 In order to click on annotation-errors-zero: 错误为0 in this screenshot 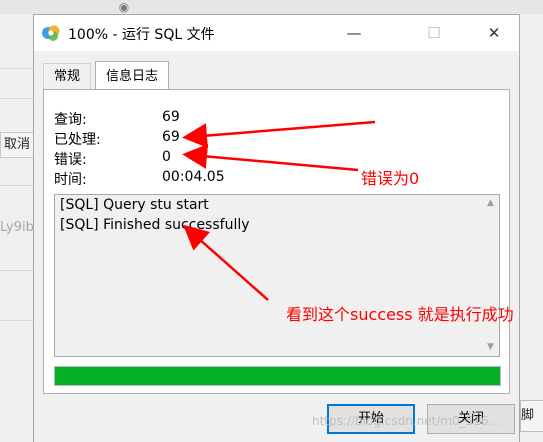, I will do `click(390, 178)`.